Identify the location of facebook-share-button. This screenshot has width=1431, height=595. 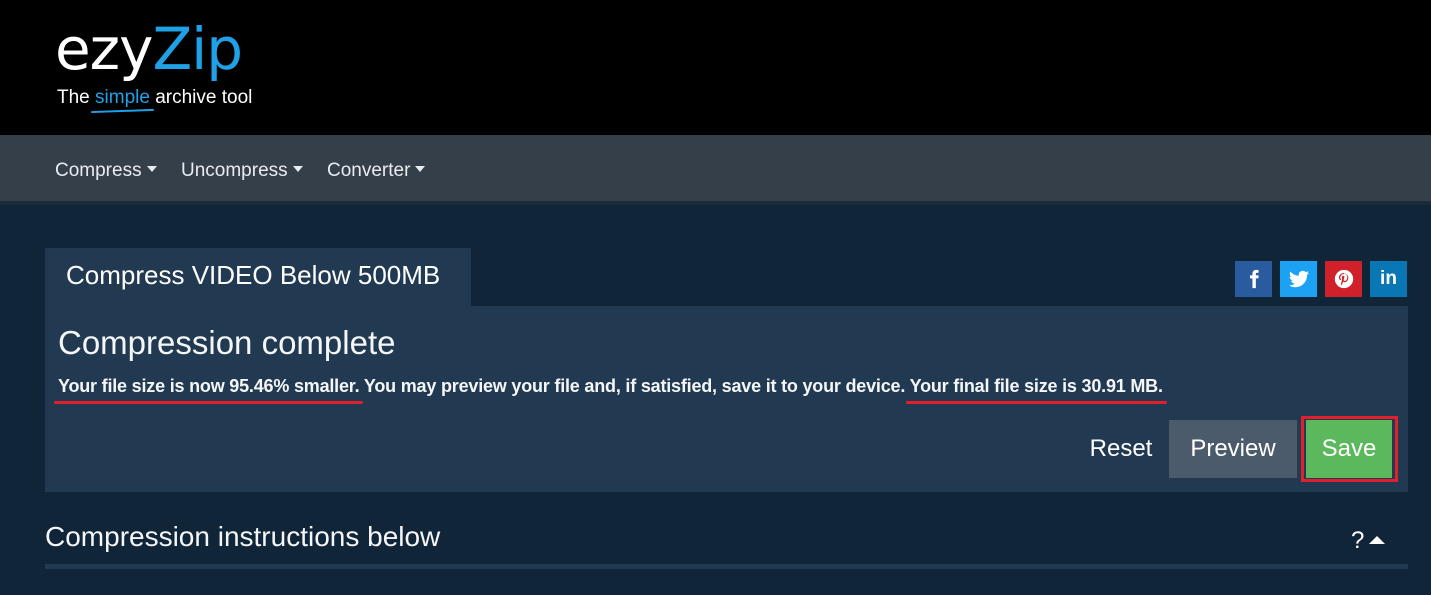
(1253, 279).